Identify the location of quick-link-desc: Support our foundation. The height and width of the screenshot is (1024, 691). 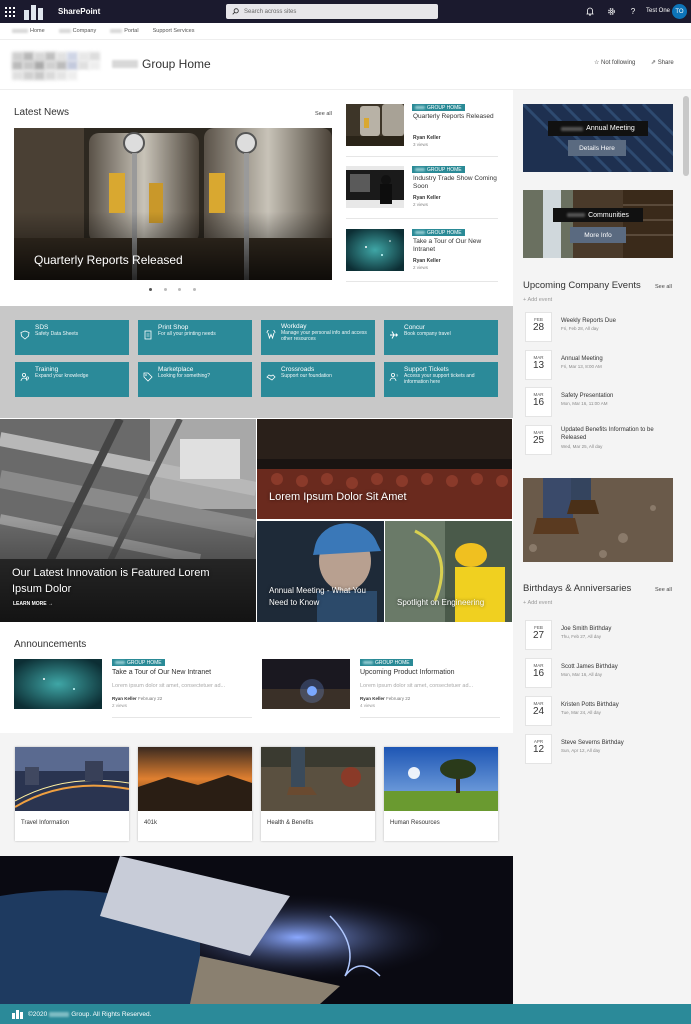
(306, 376).